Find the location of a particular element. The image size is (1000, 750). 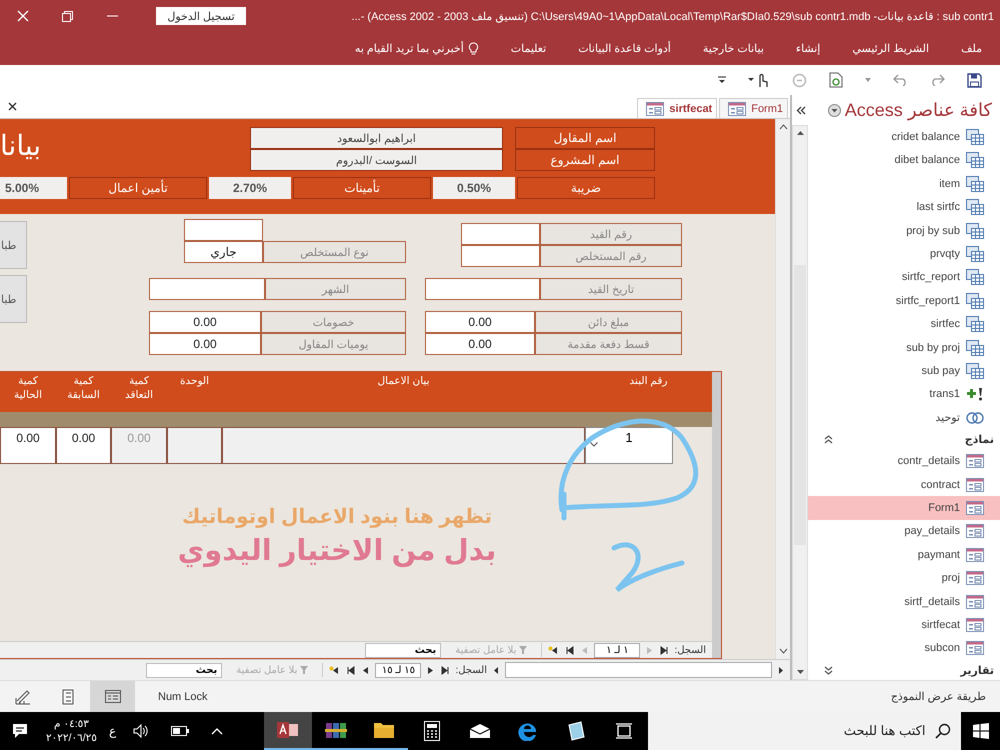

ribbon-tab: تعليمات is located at coordinates (528, 48).